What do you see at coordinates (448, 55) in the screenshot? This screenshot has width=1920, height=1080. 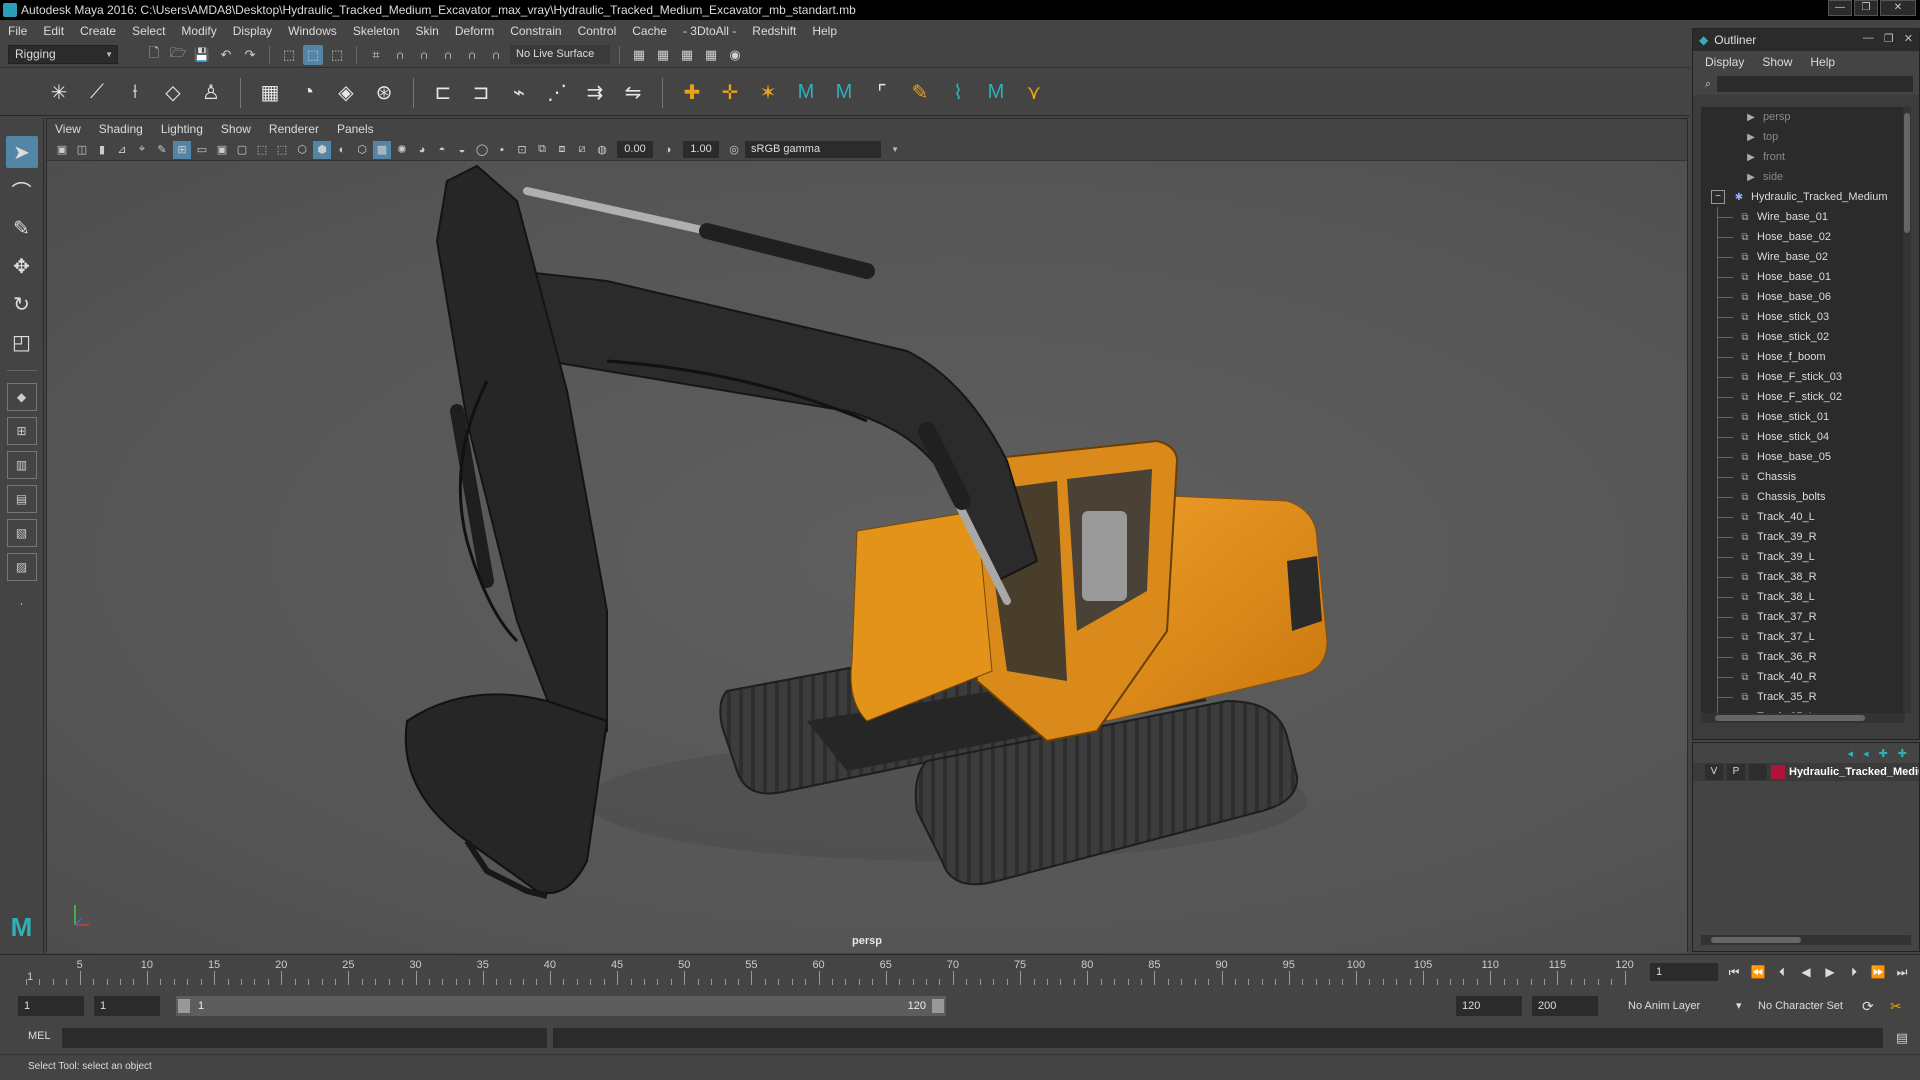 I see `snap-view-plane-icon: ∩` at bounding box center [448, 55].